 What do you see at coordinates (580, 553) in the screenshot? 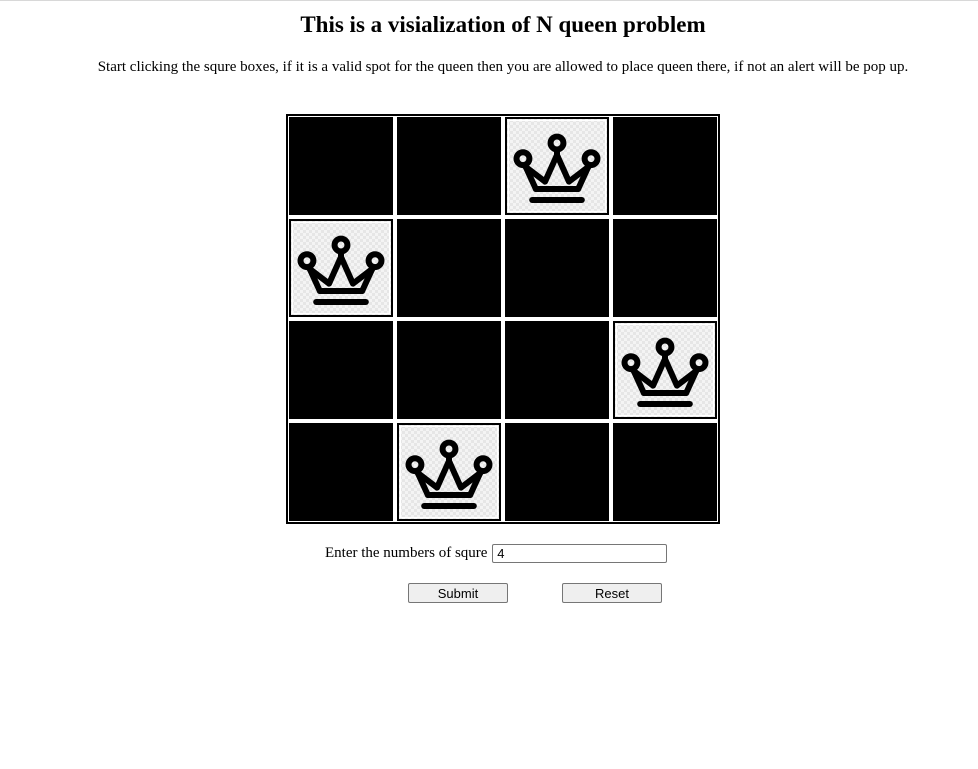
I see `board-size-input` at bounding box center [580, 553].